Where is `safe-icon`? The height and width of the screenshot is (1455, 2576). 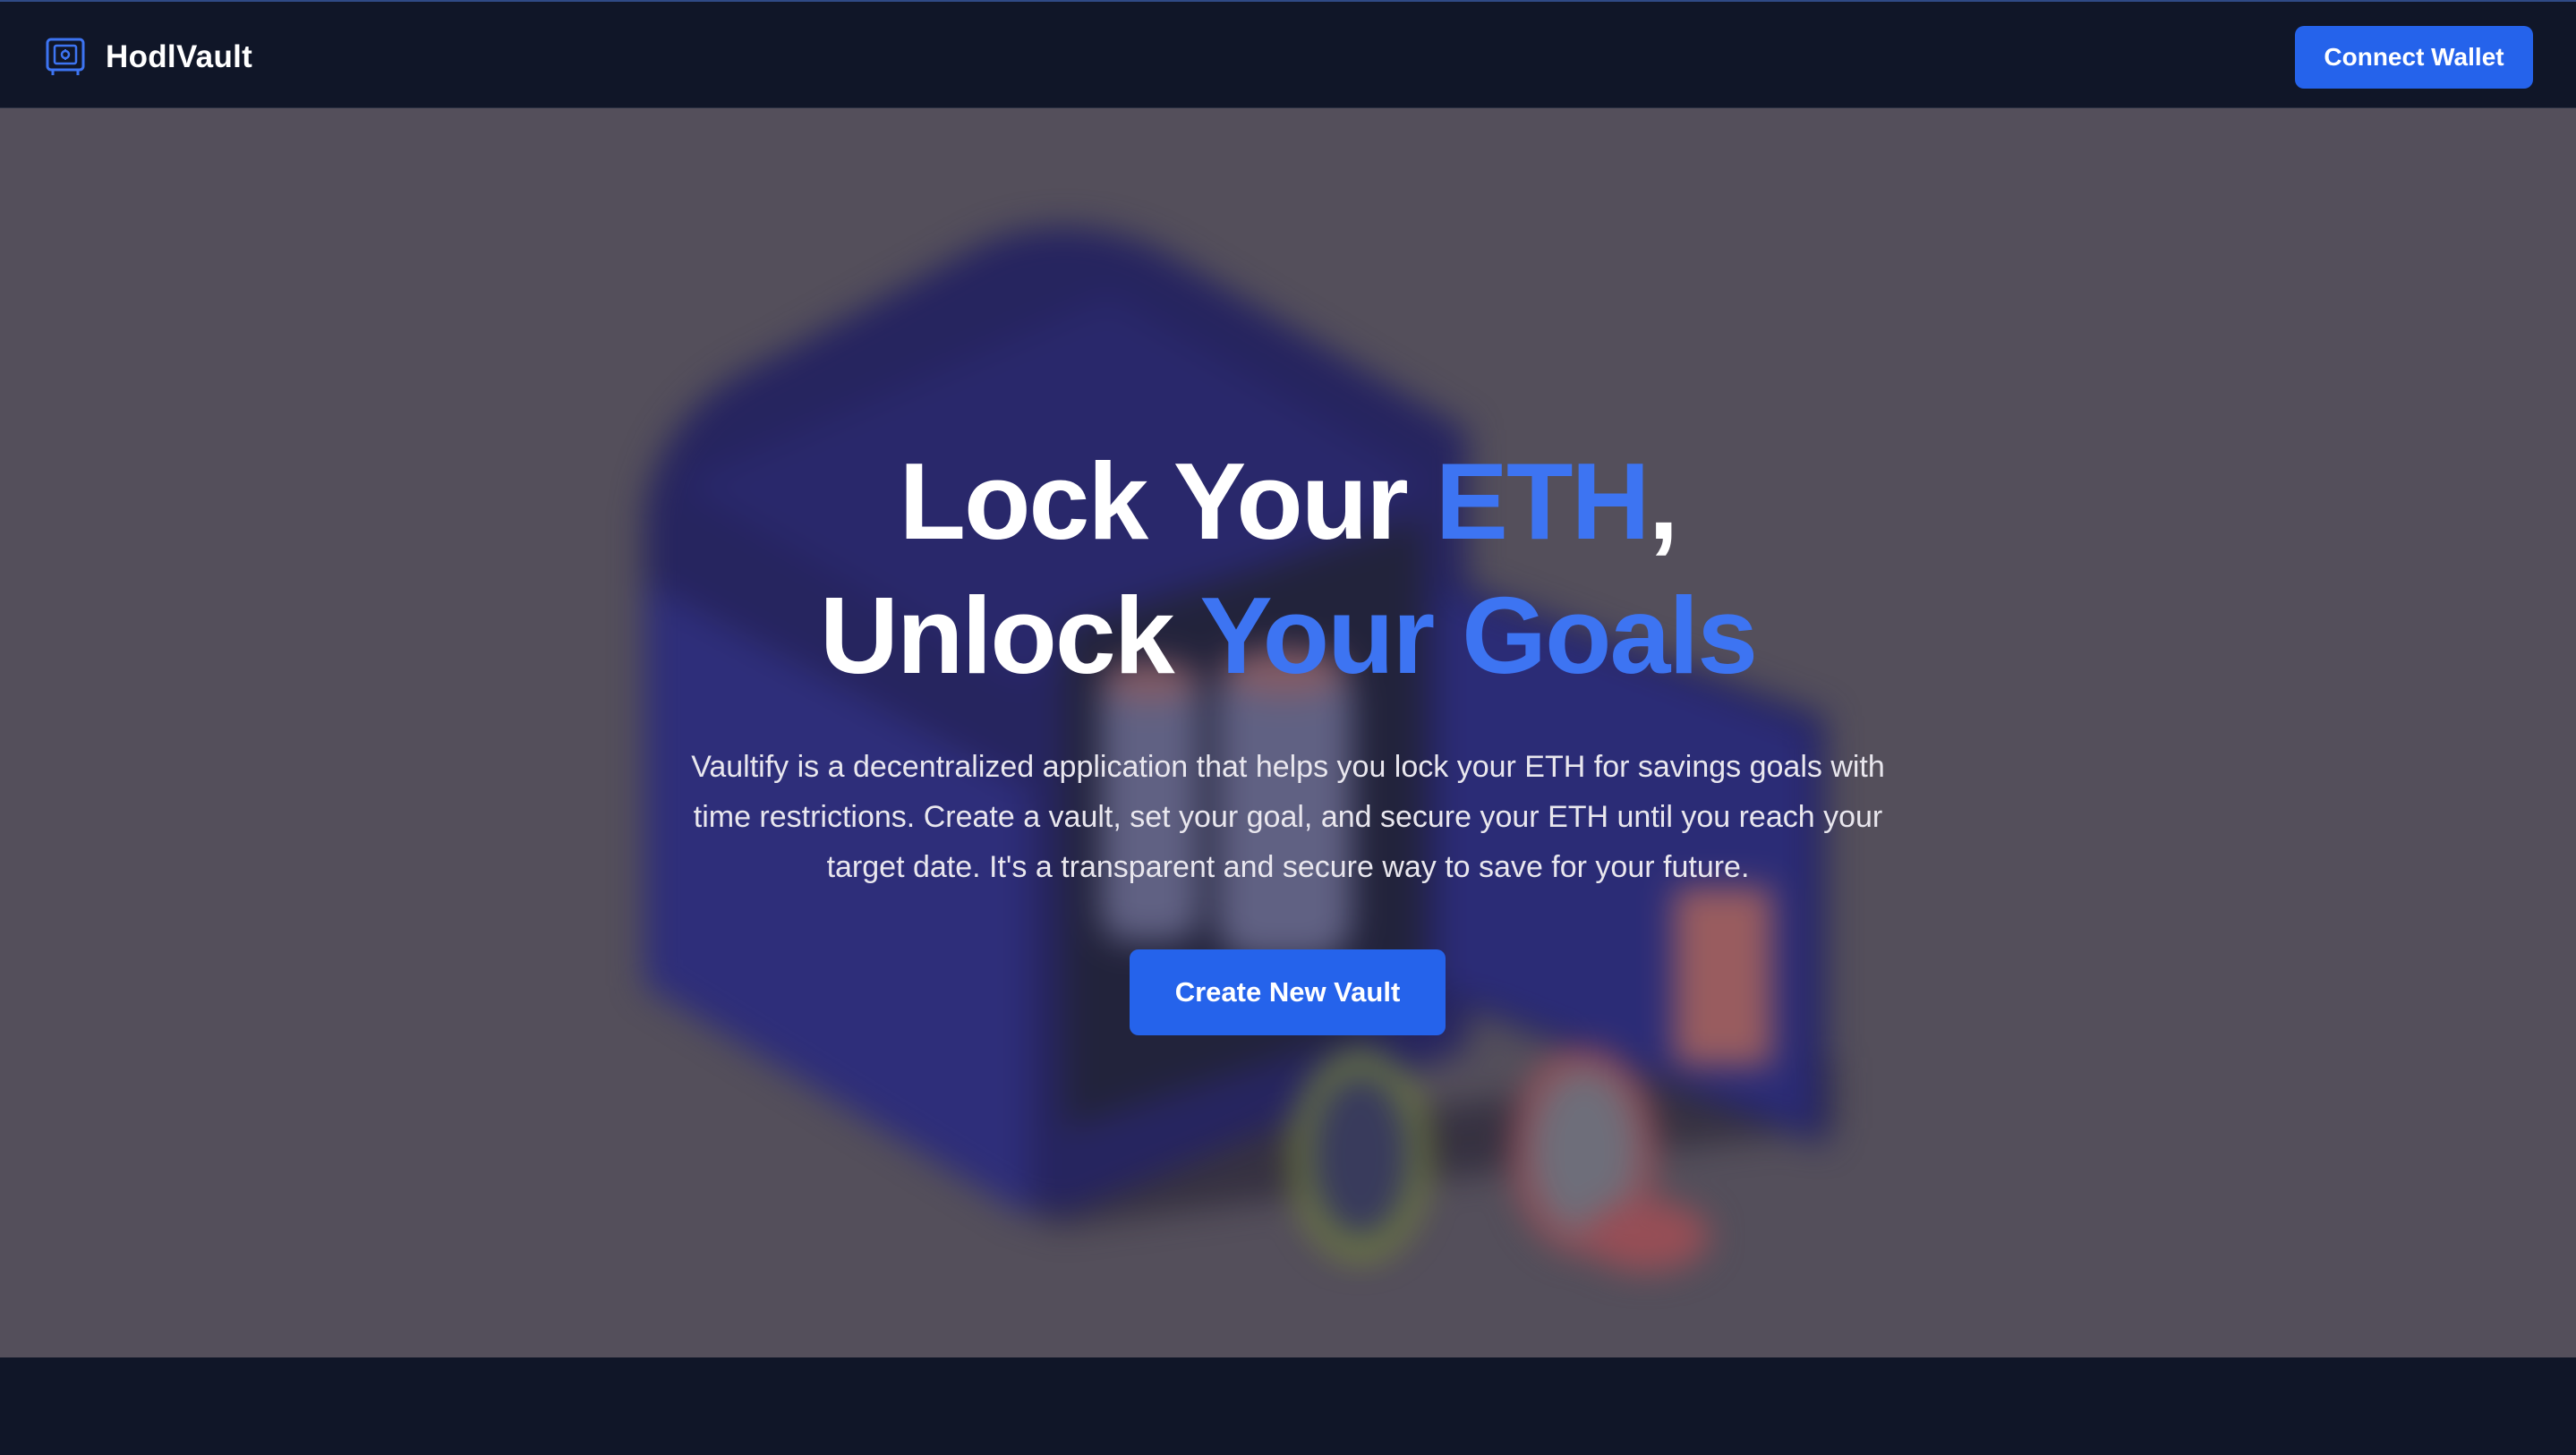 safe-icon is located at coordinates (65, 57).